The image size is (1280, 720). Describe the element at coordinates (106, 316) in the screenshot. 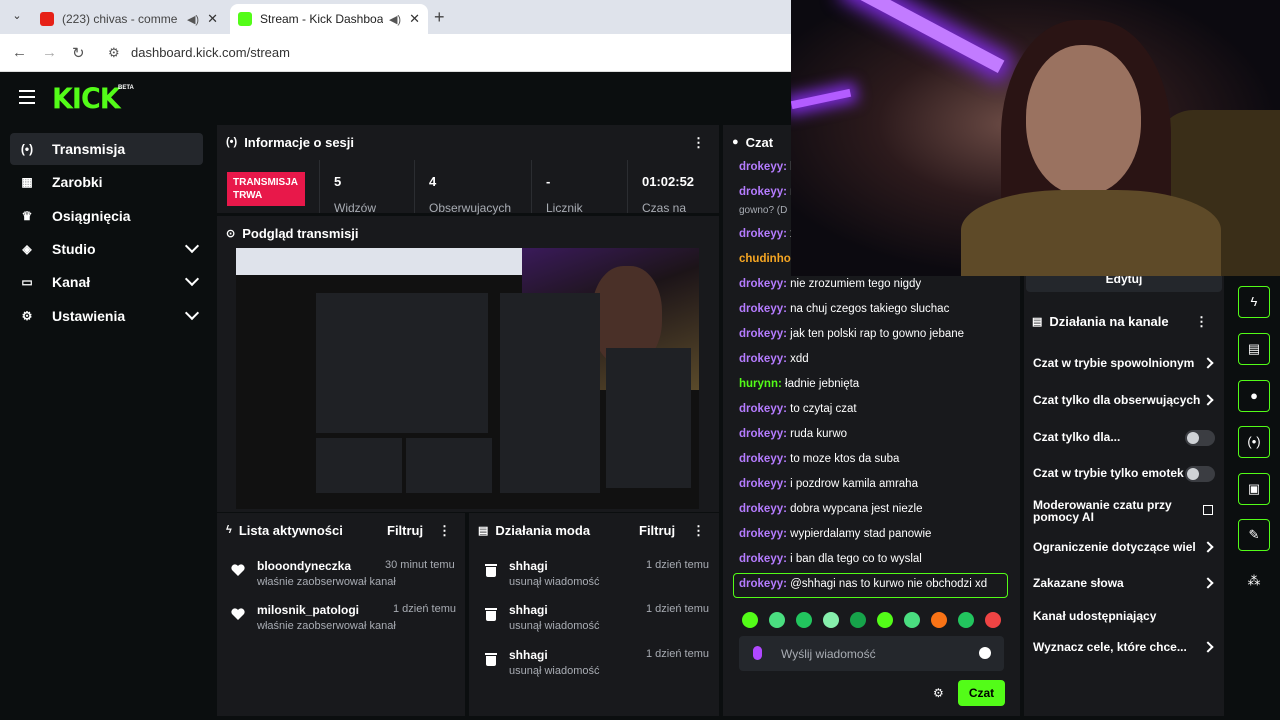

I see `sidebar-item-ustawienia: ⚙ Ustawienia` at that location.